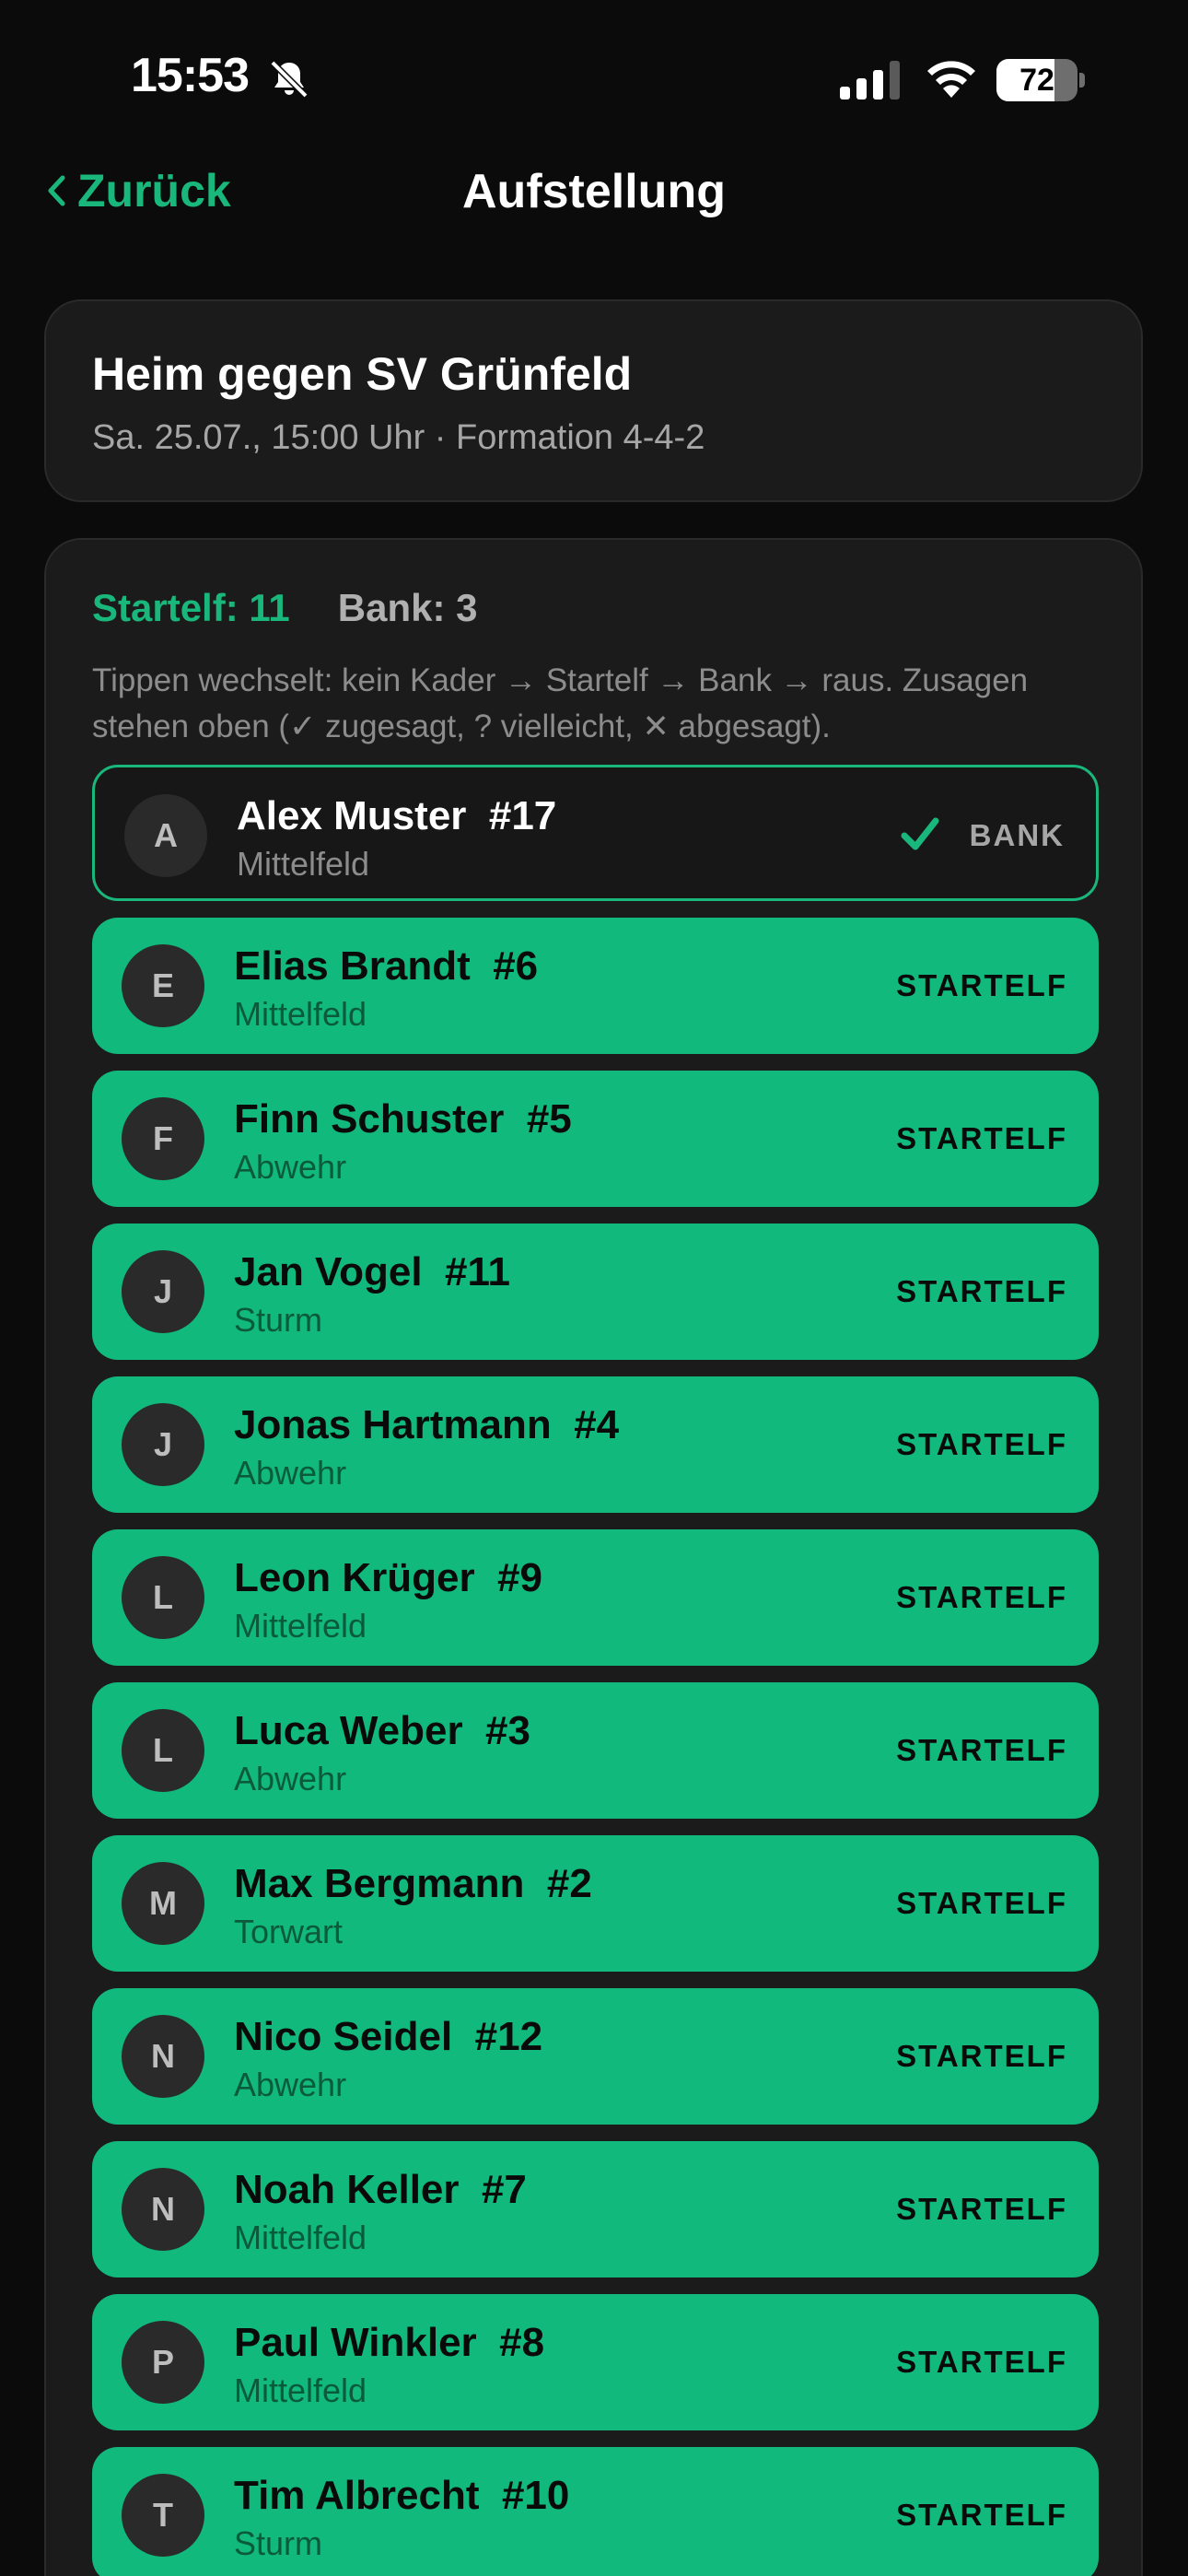 The image size is (1188, 2576). Describe the element at coordinates (594, 69) in the screenshot. I see `status-bar: 15:53 72` at that location.